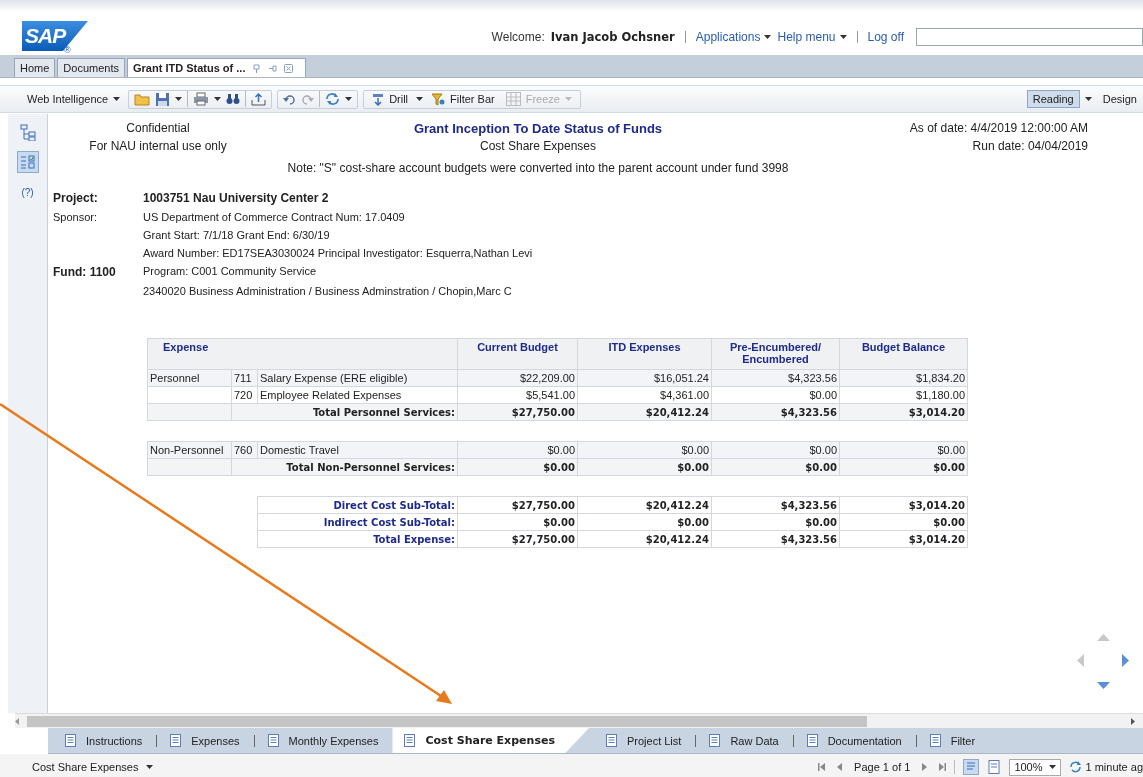 The height and width of the screenshot is (777, 1143). I want to click on internal-use-label: For NAU internal use only, so click(158, 146).